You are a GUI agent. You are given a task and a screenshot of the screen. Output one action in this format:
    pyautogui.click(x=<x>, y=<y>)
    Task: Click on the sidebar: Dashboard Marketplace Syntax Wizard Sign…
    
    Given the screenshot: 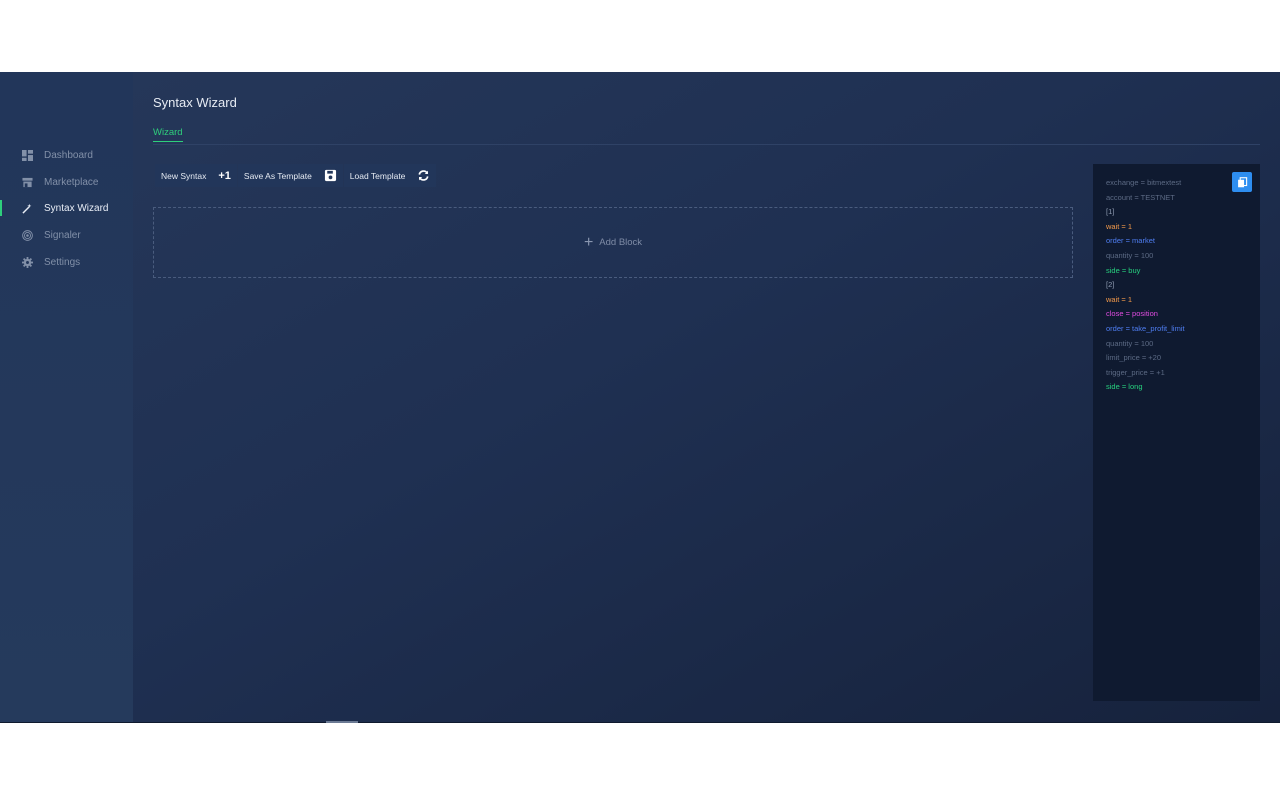 What is the action you would take?
    pyautogui.click(x=66, y=397)
    